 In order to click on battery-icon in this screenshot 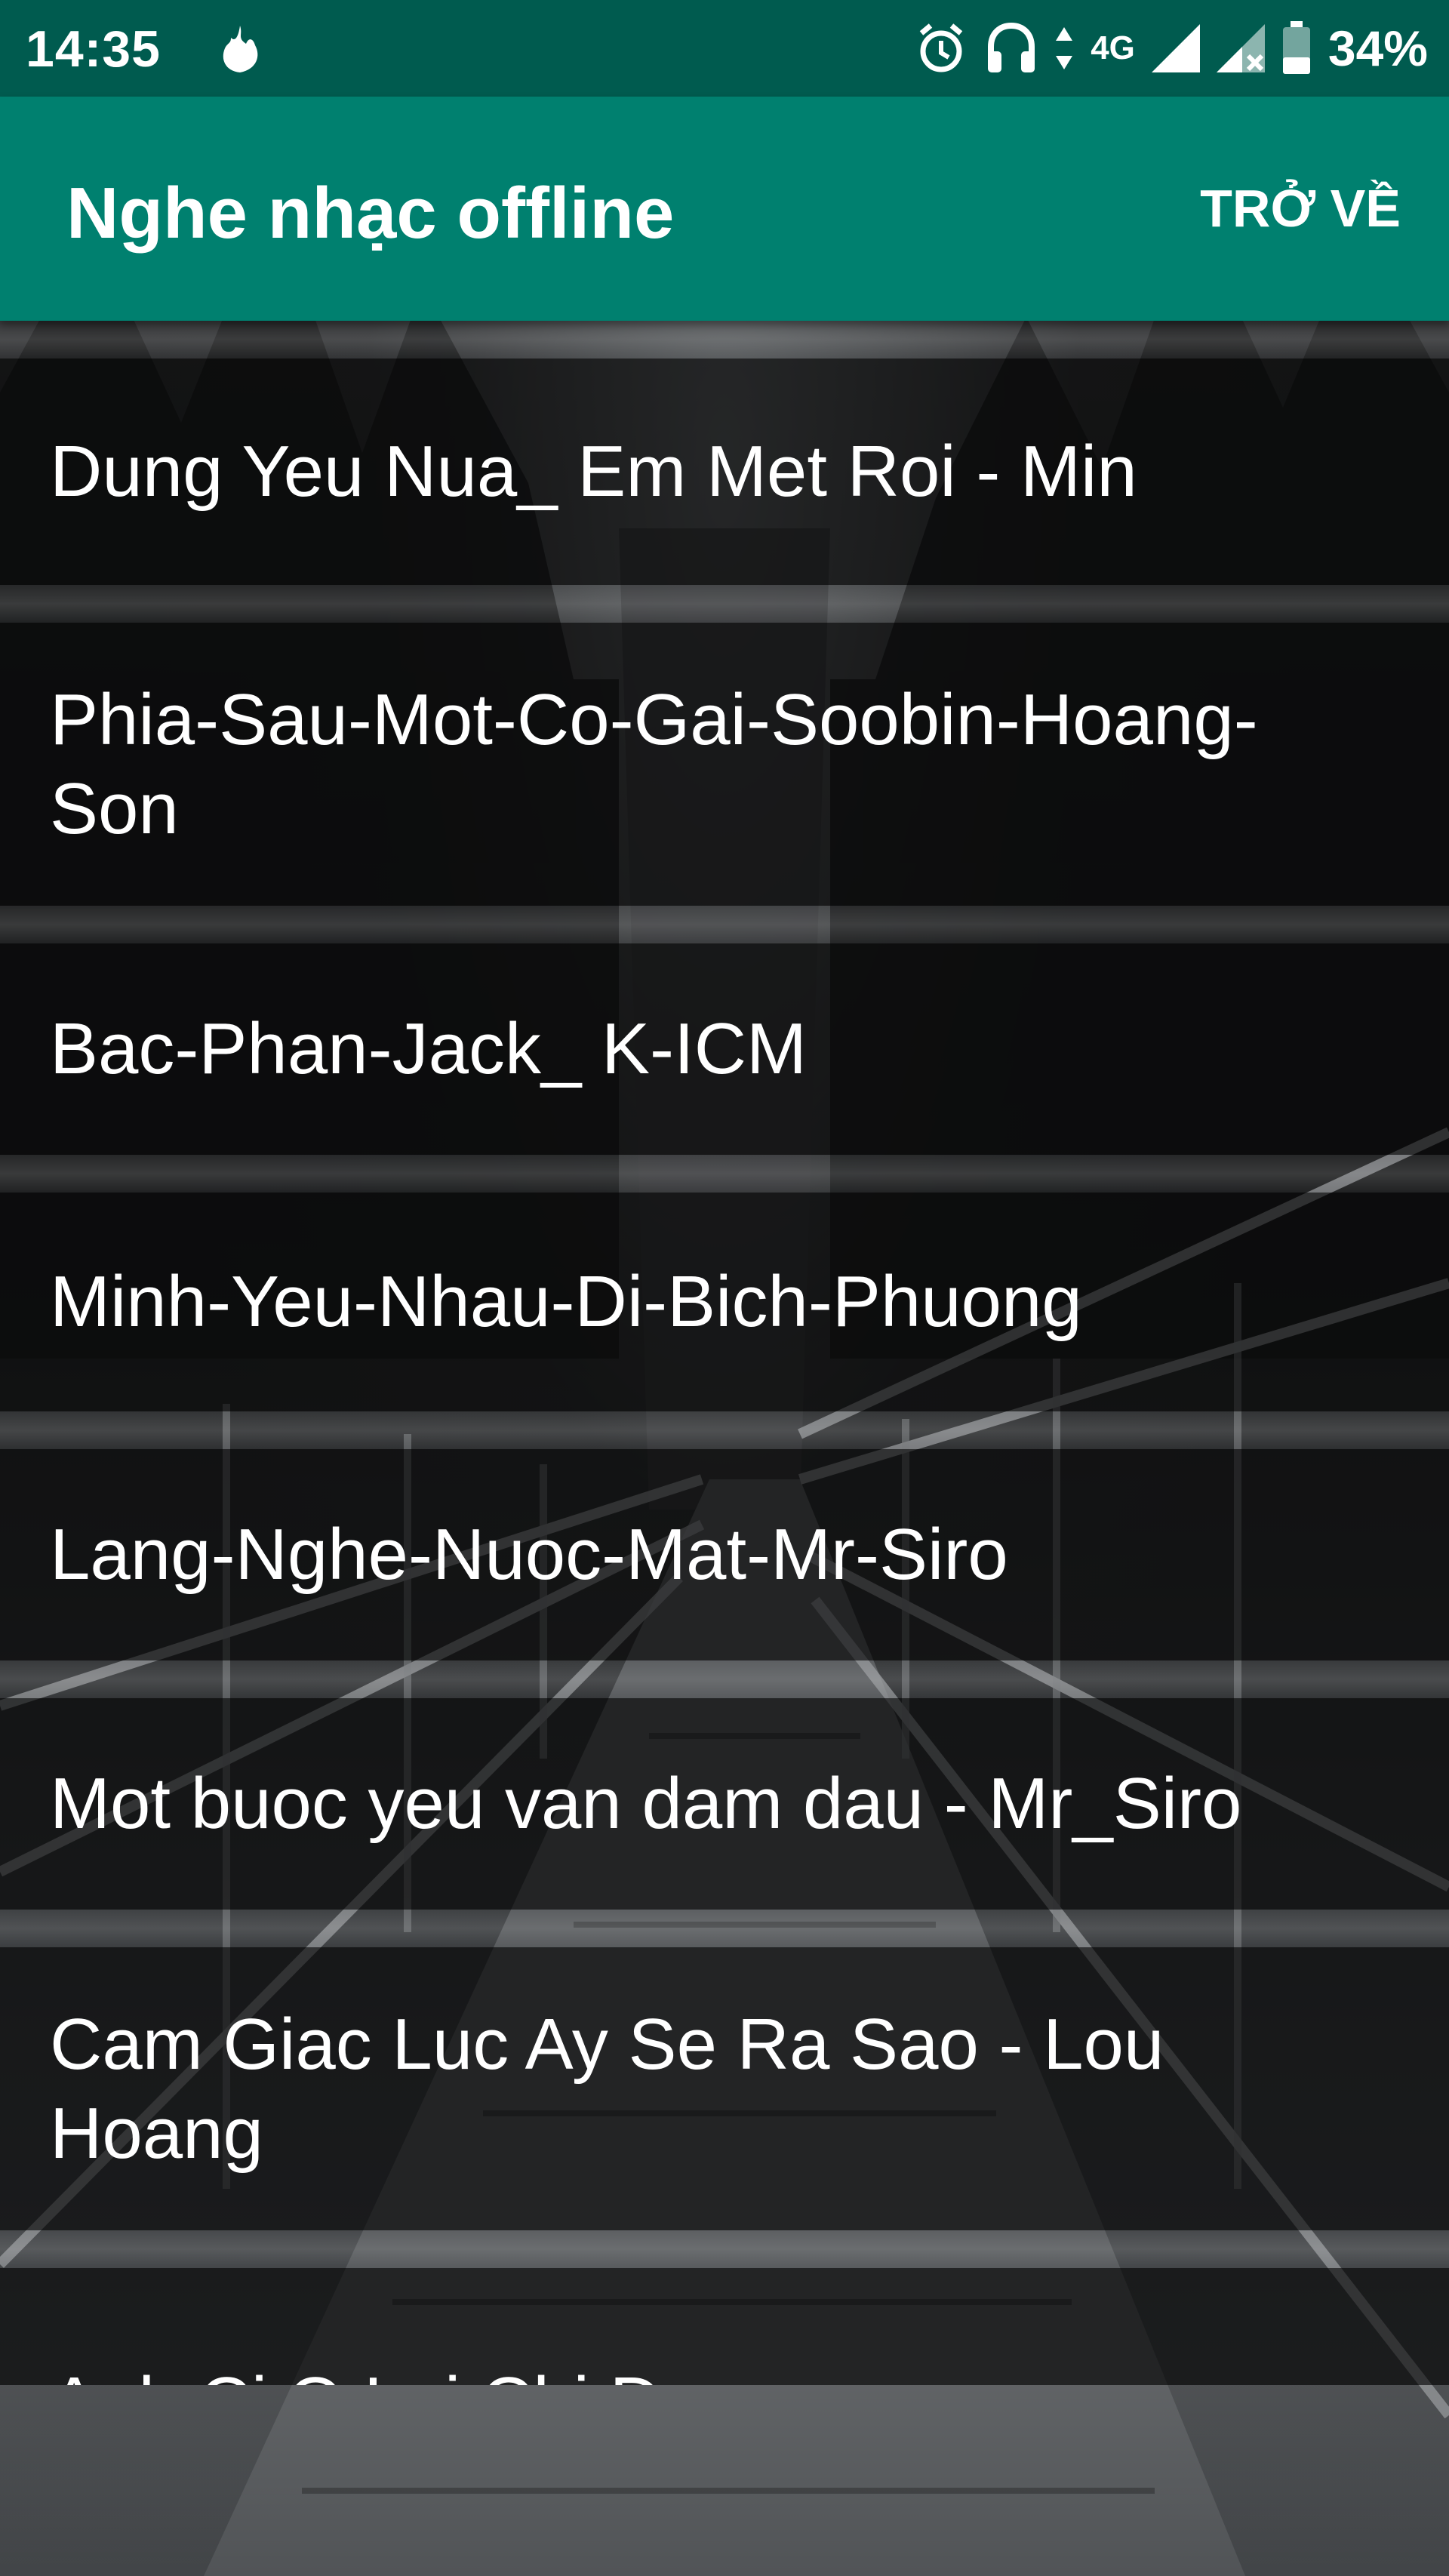, I will do `click(1296, 47)`.